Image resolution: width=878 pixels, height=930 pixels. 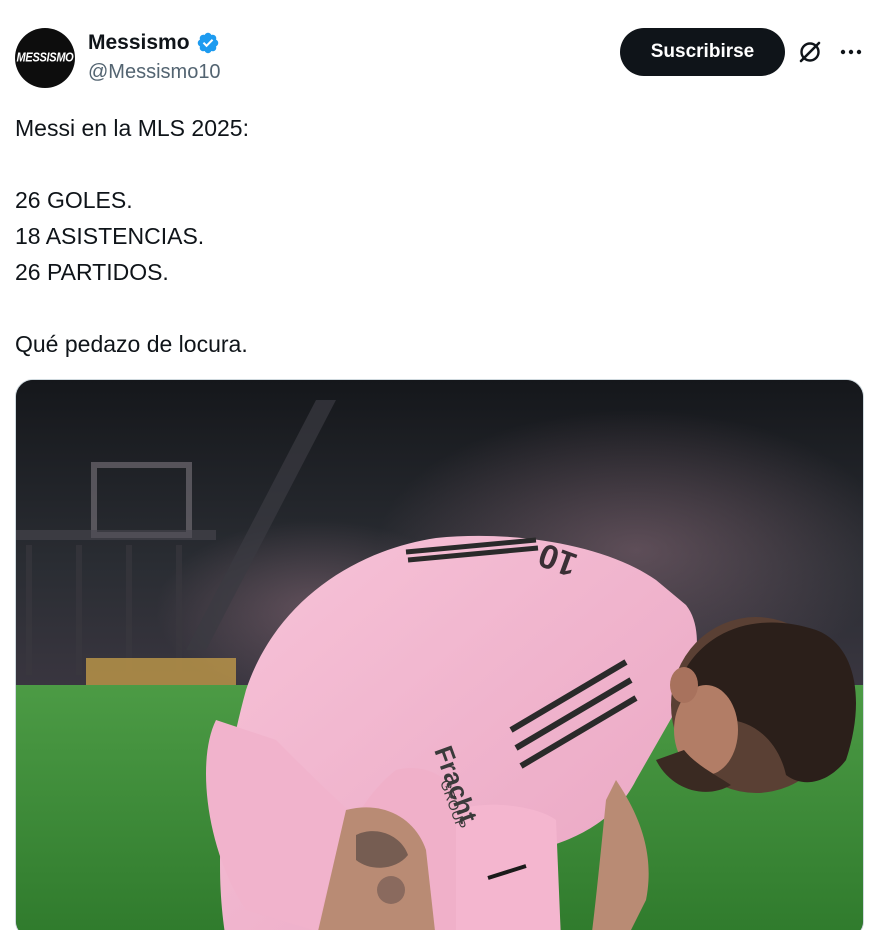 I want to click on tweet-line: 26 PARTIDOS., so click(x=92, y=272).